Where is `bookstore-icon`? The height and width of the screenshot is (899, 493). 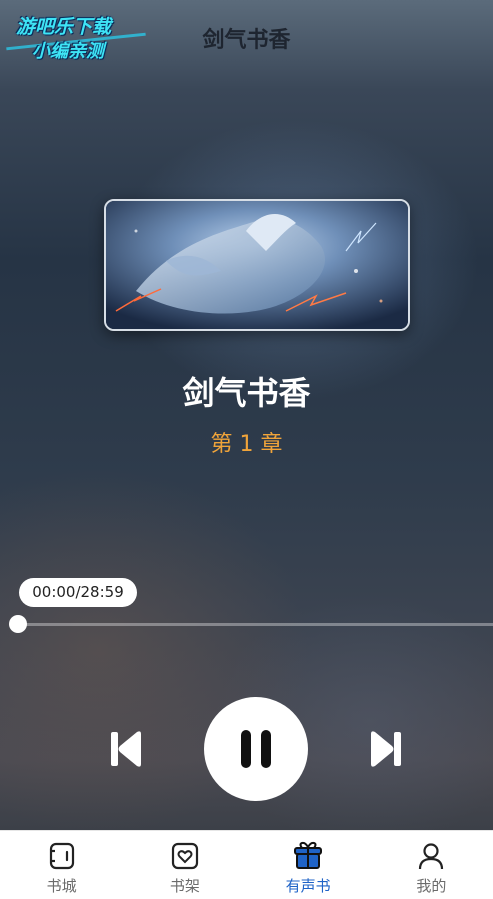 bookstore-icon is located at coordinates (61, 856).